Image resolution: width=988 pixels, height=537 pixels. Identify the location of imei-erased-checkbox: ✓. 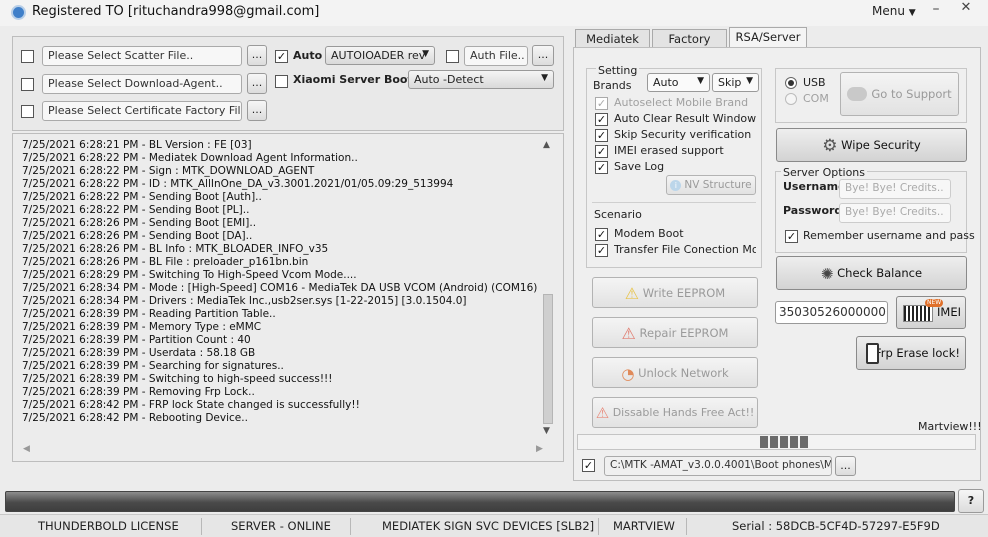
(601, 151).